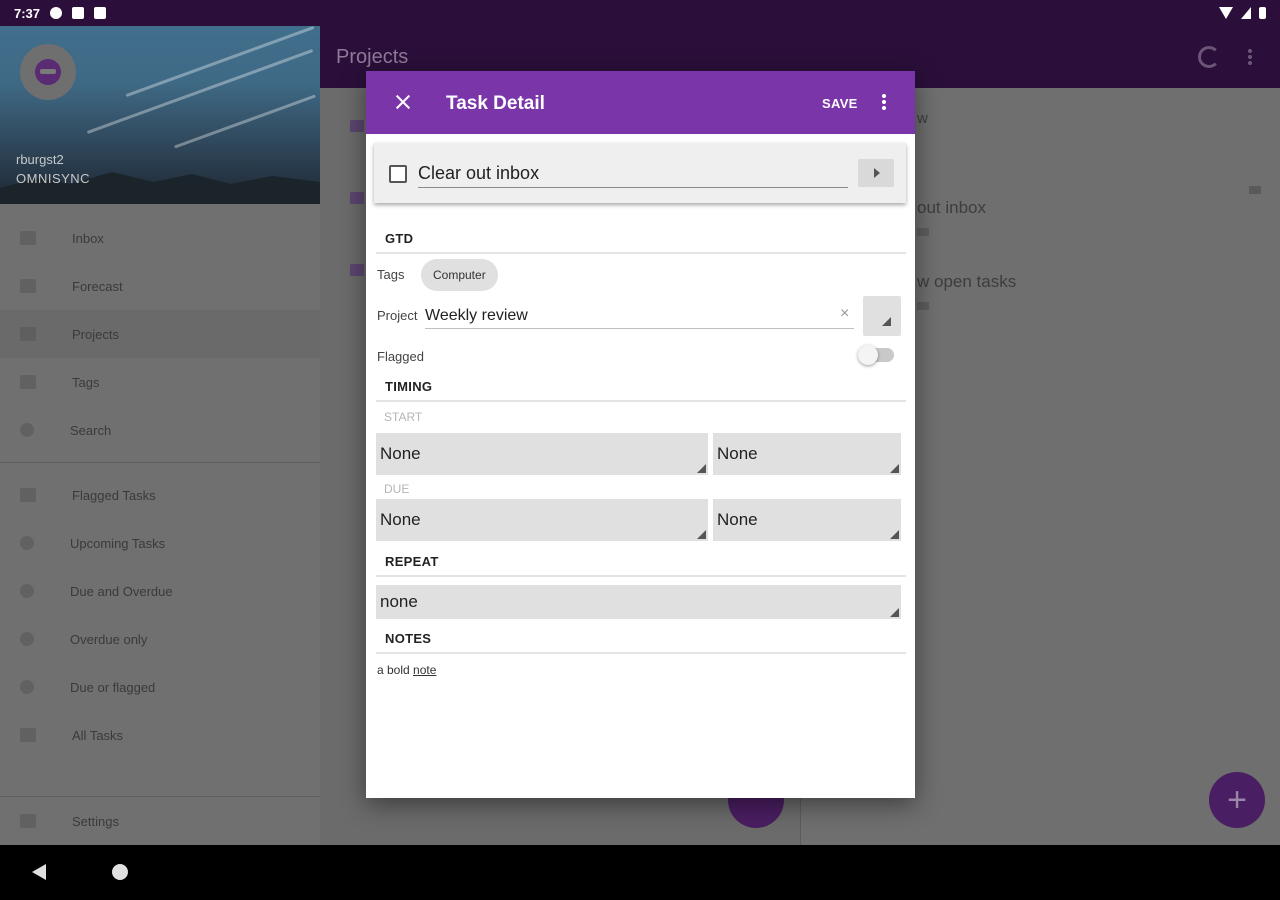 The width and height of the screenshot is (1280, 900). Describe the element at coordinates (1246, 13) in the screenshot. I see `signal-icon` at that location.